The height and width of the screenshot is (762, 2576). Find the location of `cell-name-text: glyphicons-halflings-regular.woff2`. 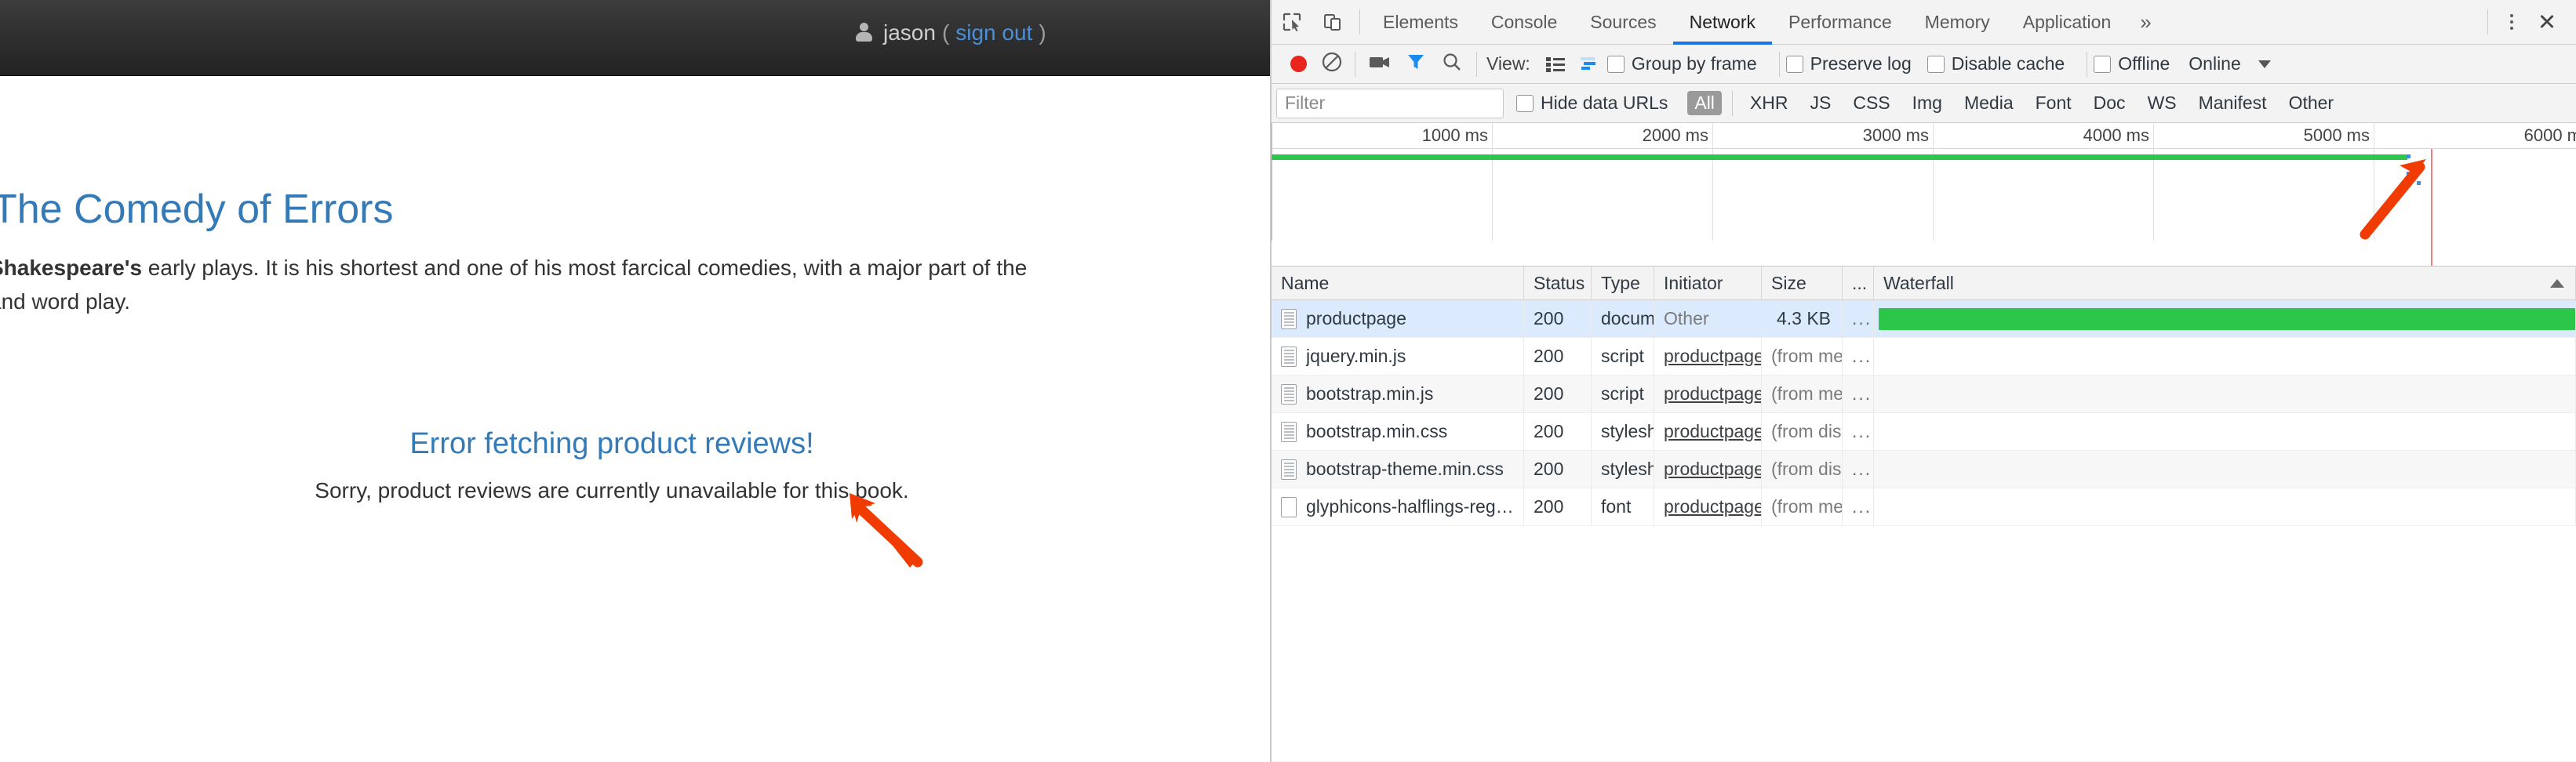

cell-name-text: glyphicons-halflings-regular.woff2 is located at coordinates (1414, 506).